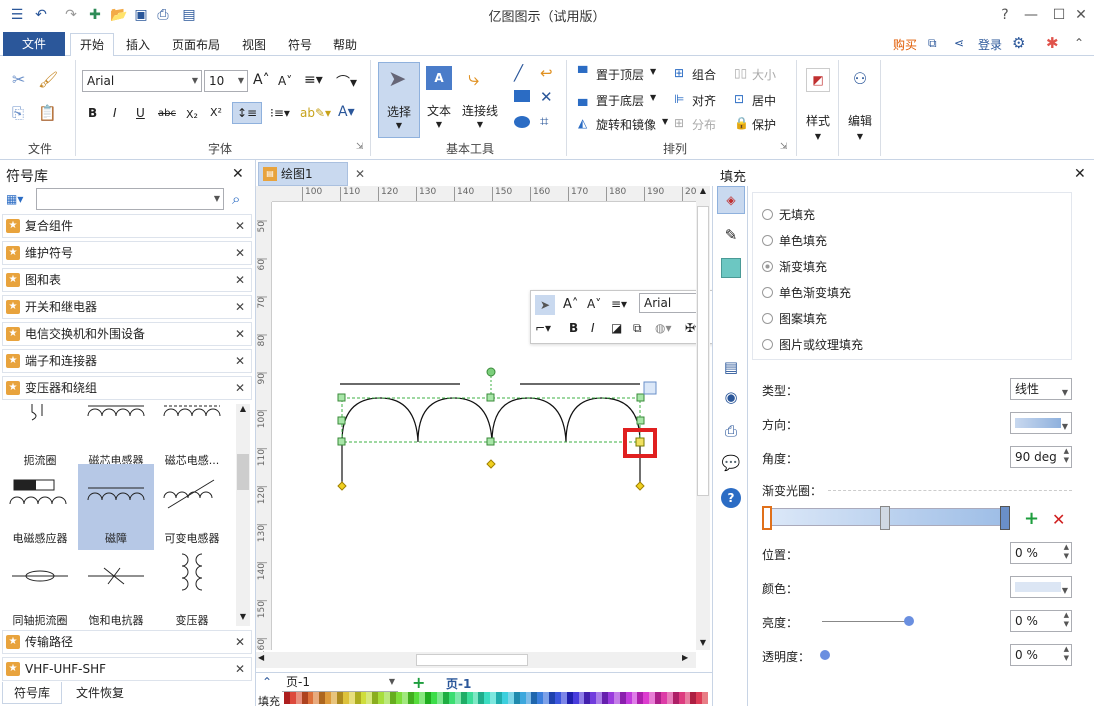 This screenshot has width=1094, height=709. What do you see at coordinates (216, 112) in the screenshot?
I see `superscript-icon: X²` at bounding box center [216, 112].